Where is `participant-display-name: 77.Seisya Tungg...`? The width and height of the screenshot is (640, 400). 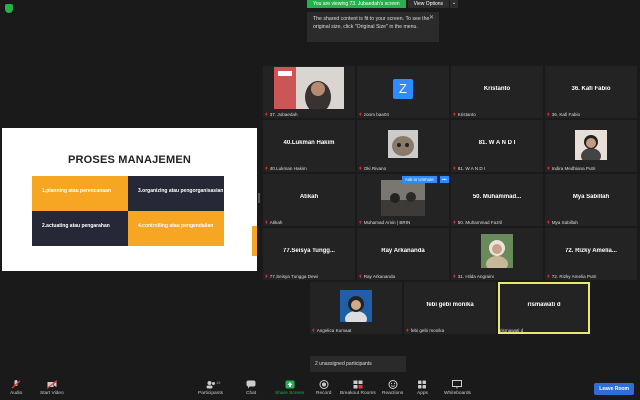 participant-display-name: 77.Seisya Tungg... is located at coordinates (309, 251).